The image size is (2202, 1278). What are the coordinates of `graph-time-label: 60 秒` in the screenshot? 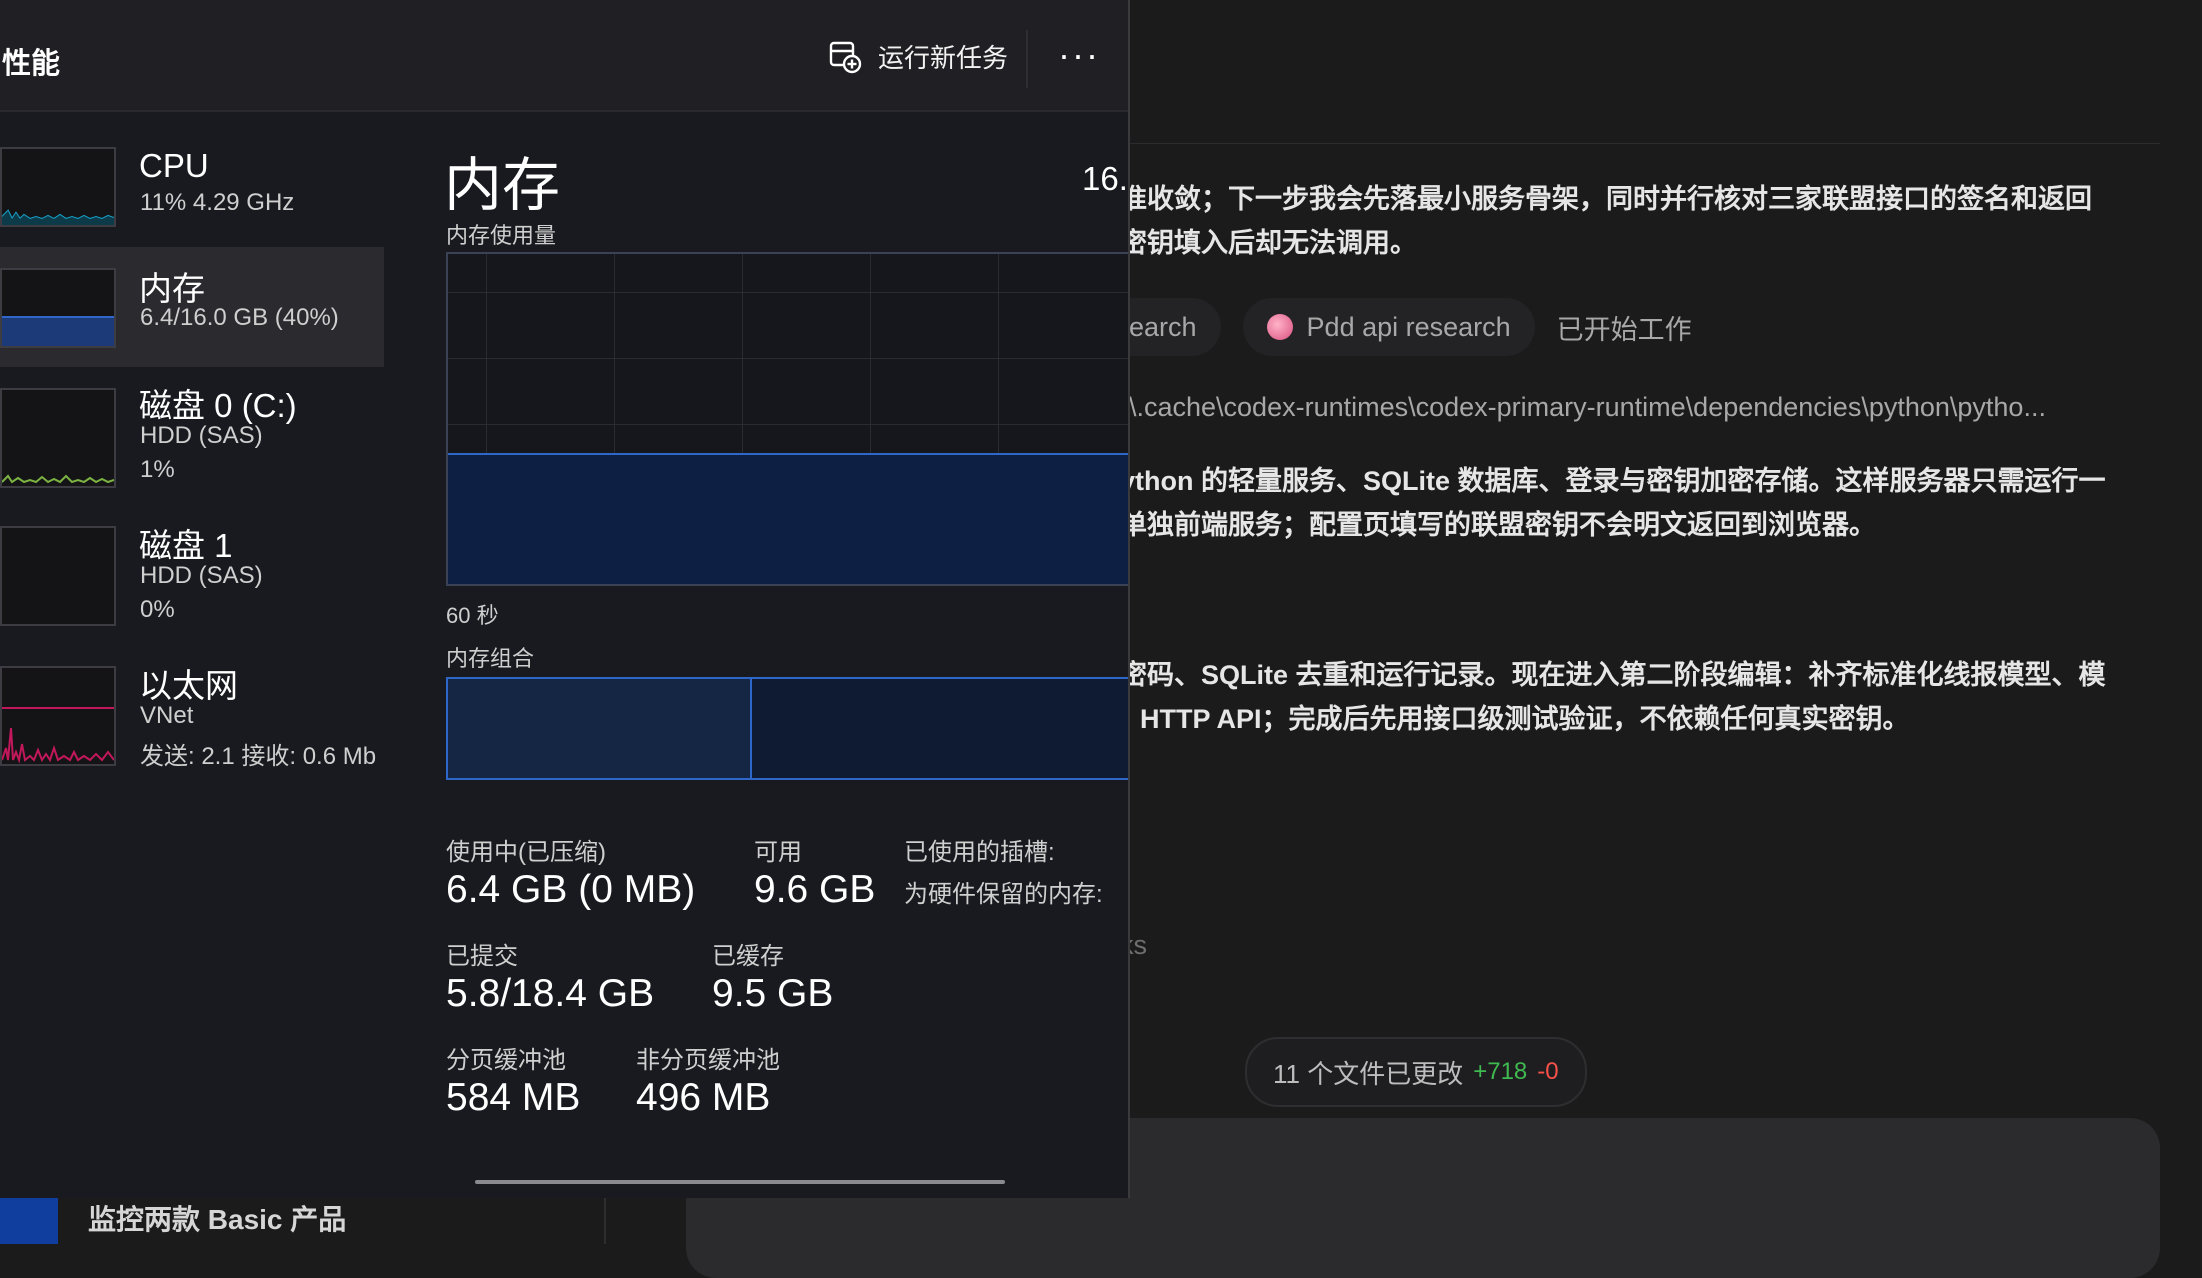 It's located at (472, 615).